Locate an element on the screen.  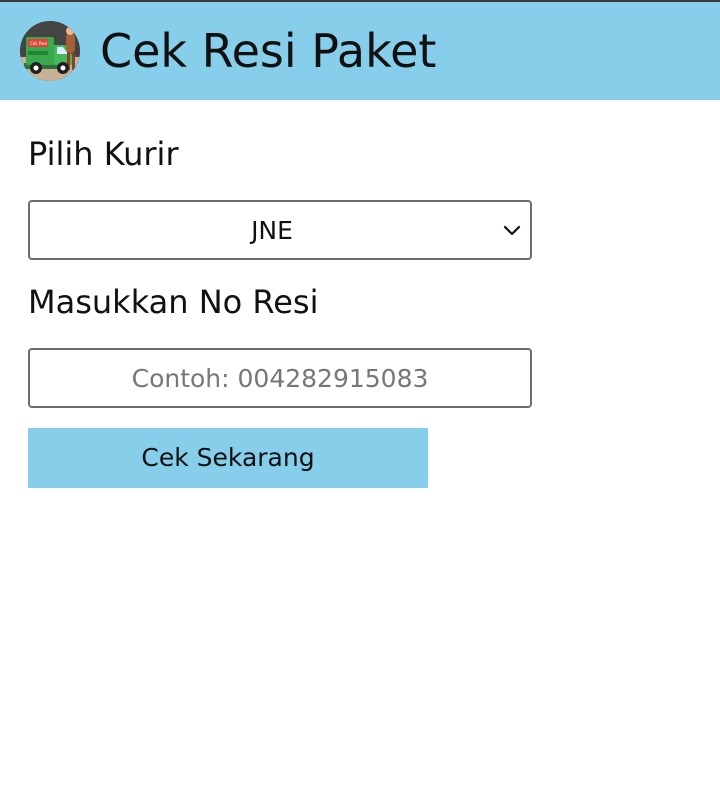
app-header: Cek Resi Cek Resi Paket is located at coordinates (360, 51).